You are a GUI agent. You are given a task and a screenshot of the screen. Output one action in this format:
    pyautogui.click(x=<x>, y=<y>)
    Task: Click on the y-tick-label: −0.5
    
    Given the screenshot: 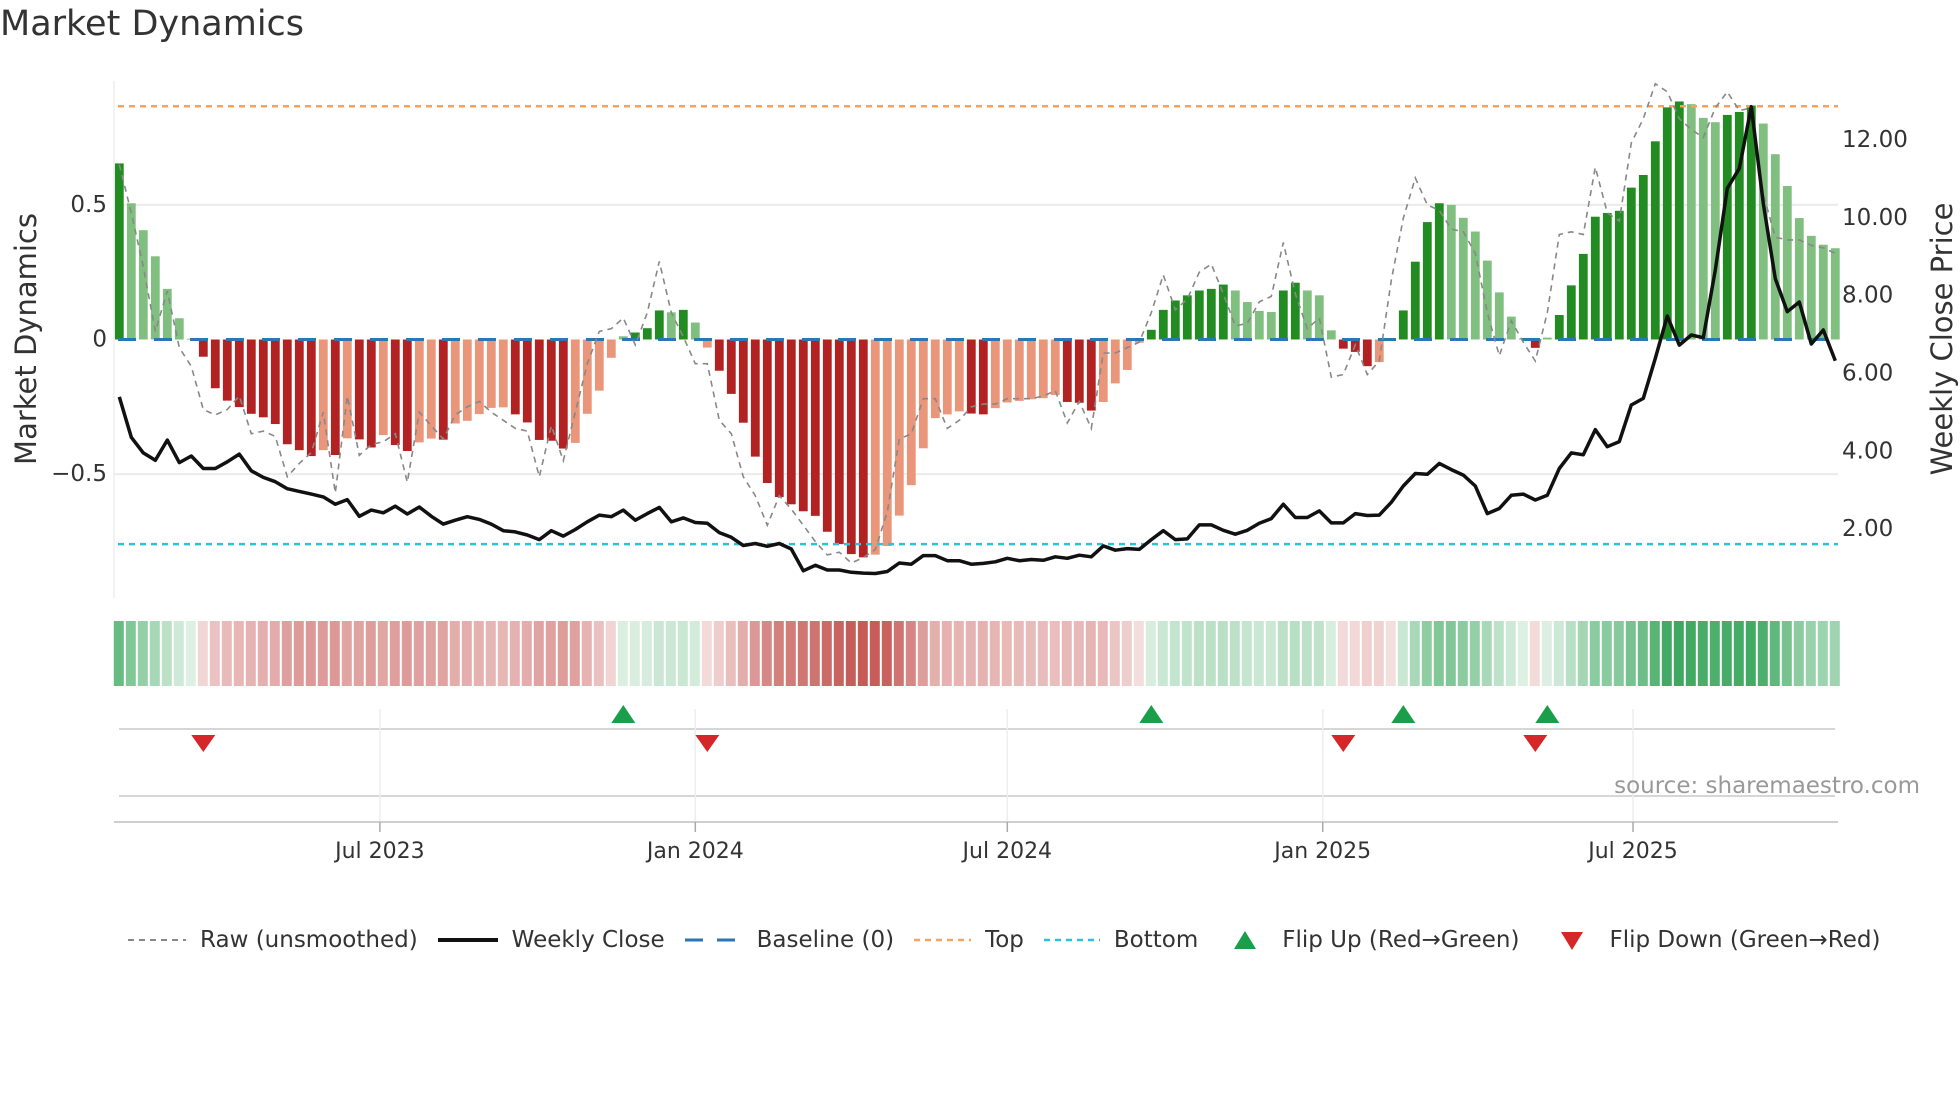 What is the action you would take?
    pyautogui.click(x=79, y=474)
    